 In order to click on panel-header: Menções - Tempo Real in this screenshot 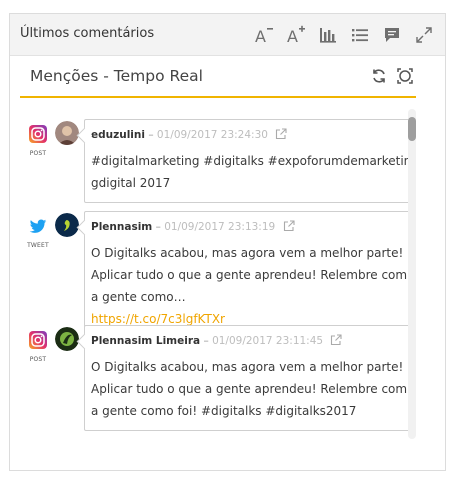, I will do `click(218, 81)`.